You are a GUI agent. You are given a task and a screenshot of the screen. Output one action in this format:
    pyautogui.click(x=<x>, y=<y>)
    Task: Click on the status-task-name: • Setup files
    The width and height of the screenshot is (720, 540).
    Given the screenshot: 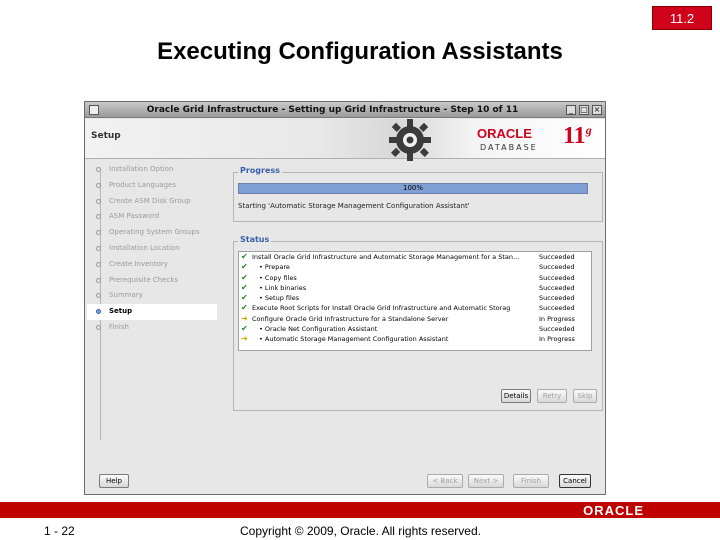 What is the action you would take?
    pyautogui.click(x=279, y=298)
    